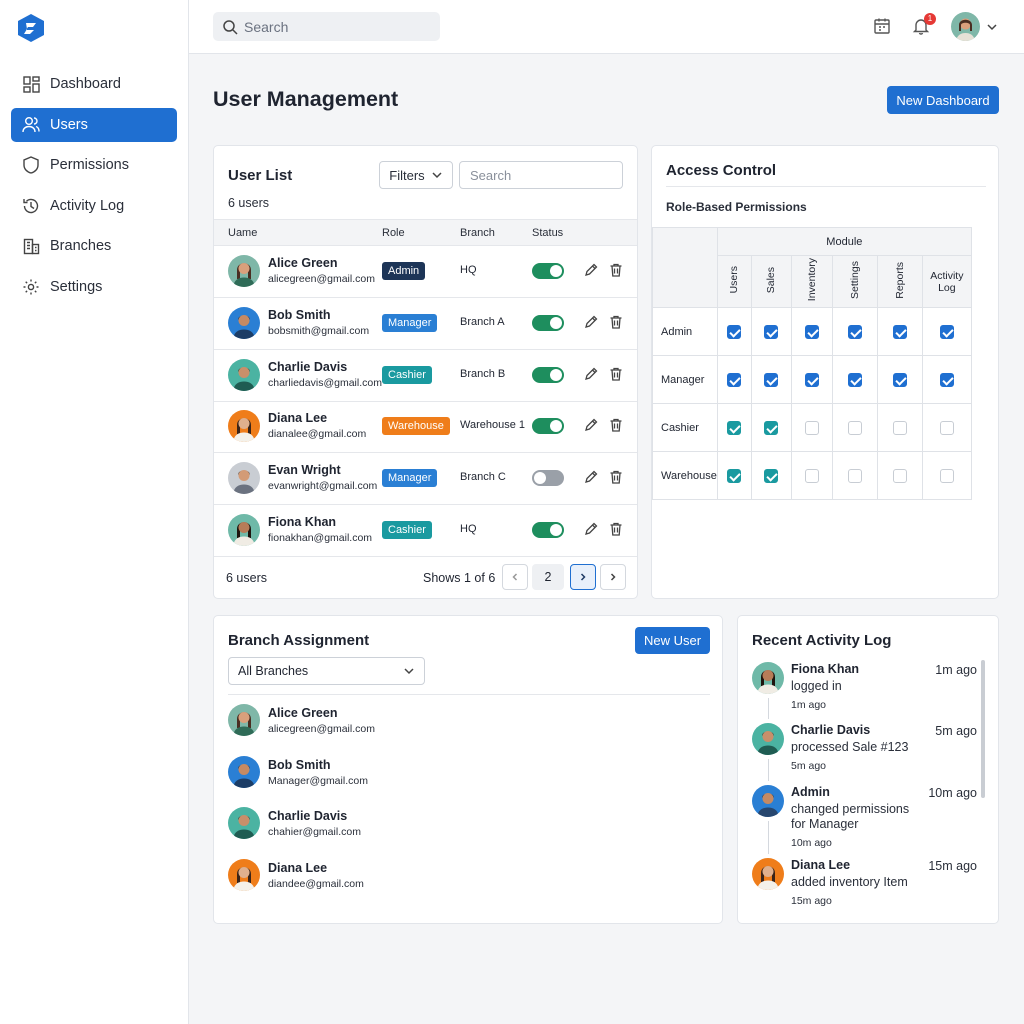  Describe the element at coordinates (378, 724) in the screenshot. I see `list-item: Alice Green alicegreen@gmail.com` at that location.